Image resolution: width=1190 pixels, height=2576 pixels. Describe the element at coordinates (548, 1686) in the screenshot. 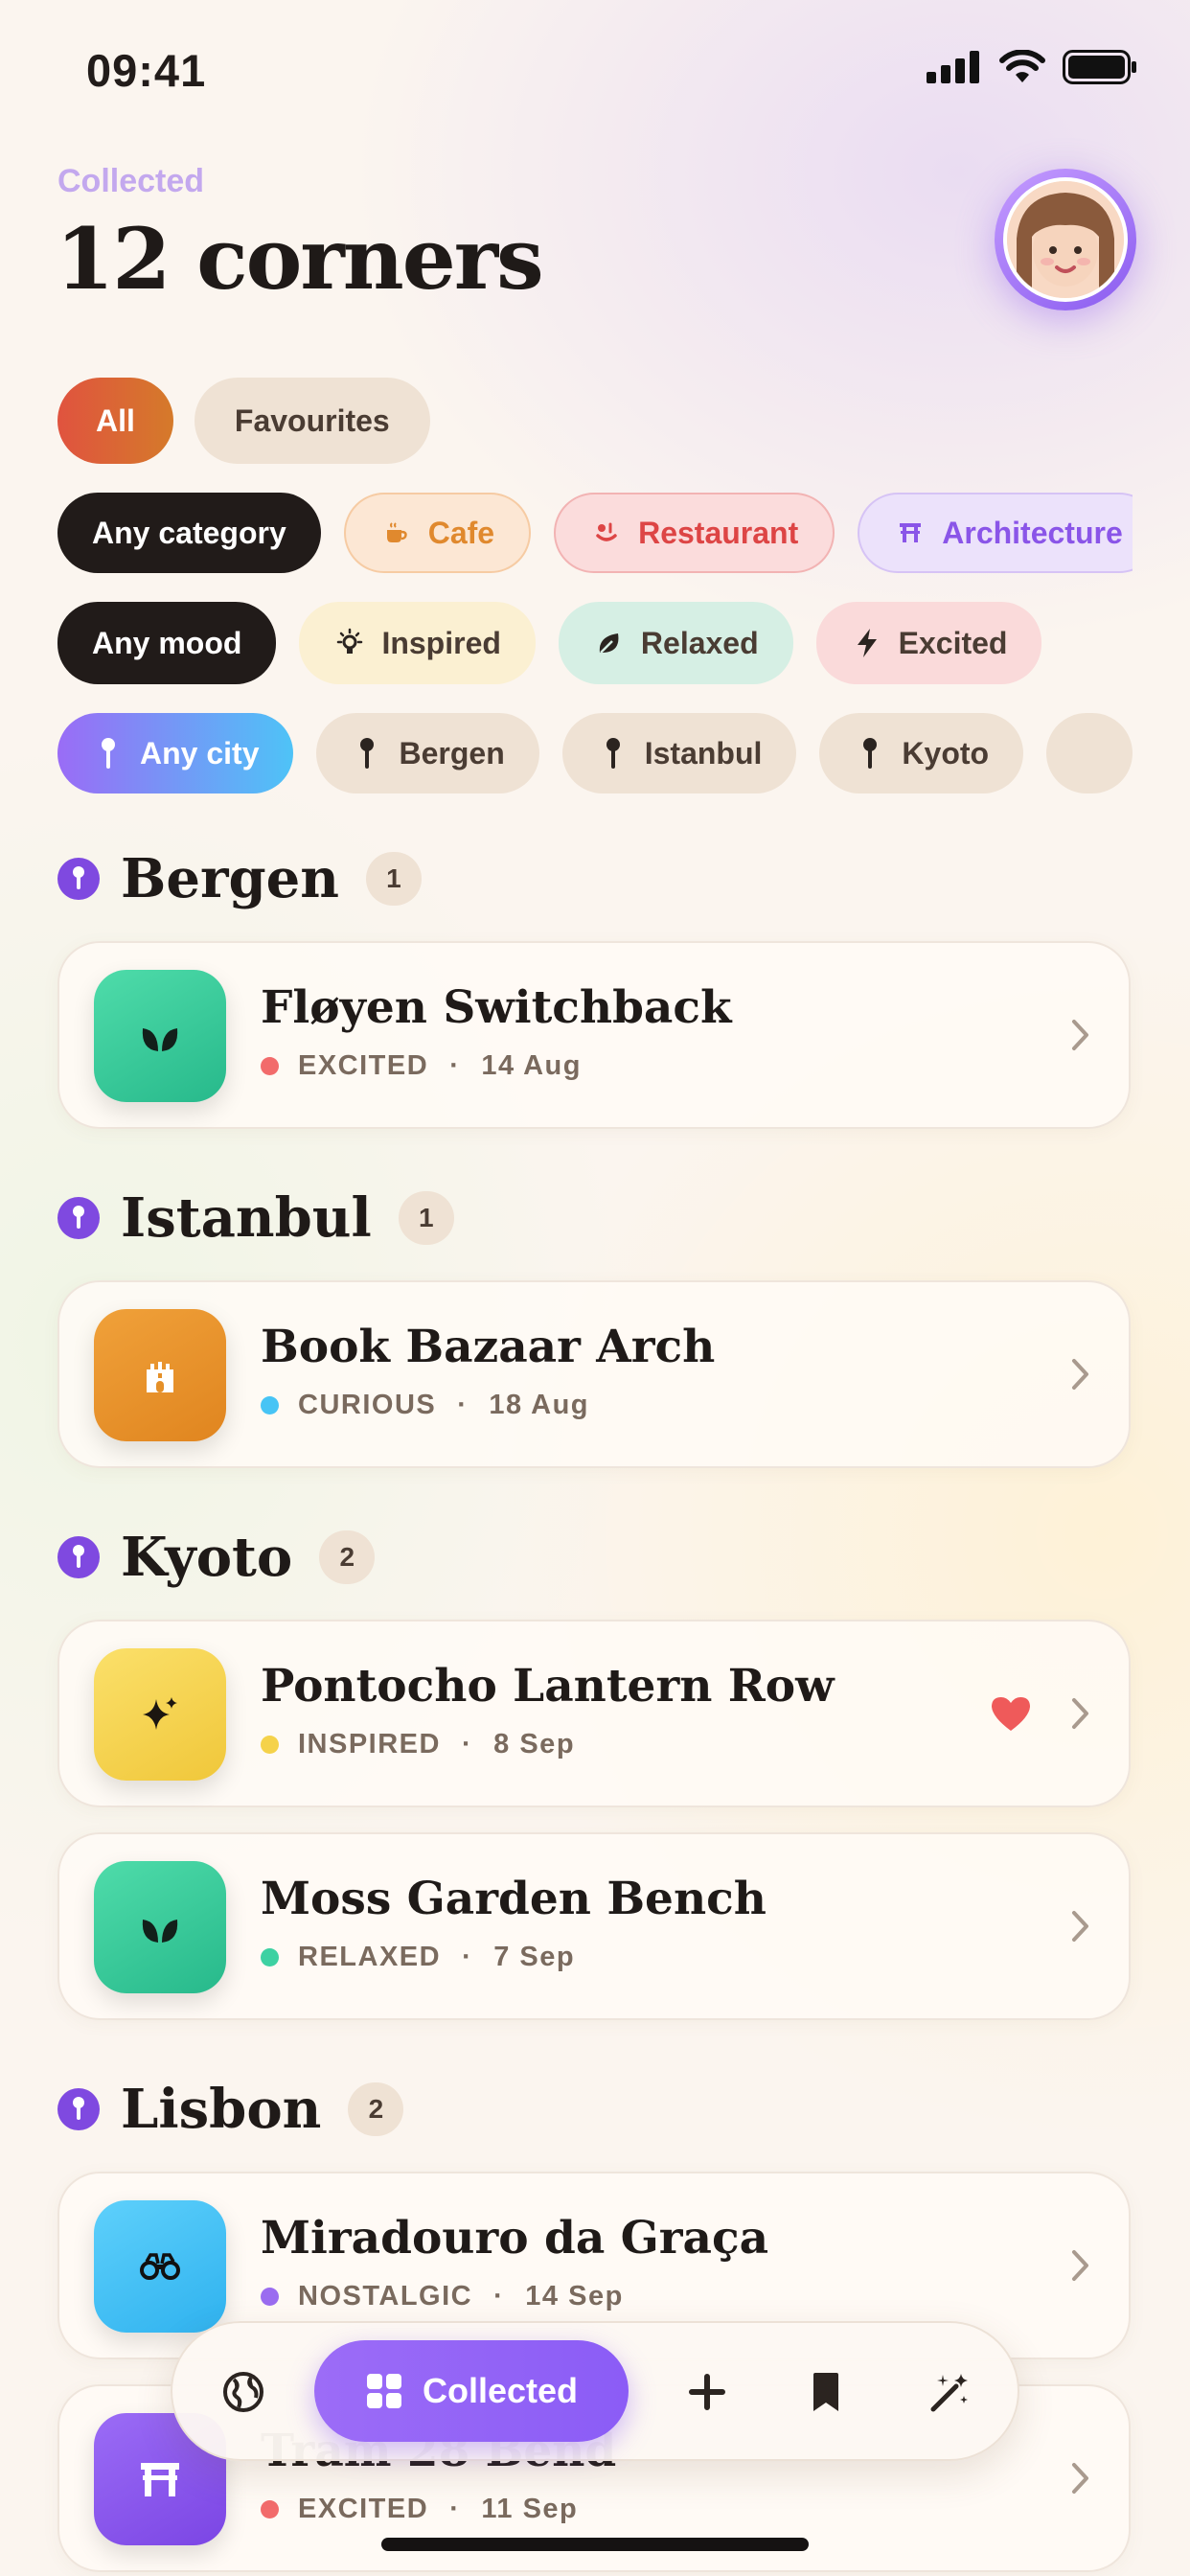

I see `corner-title: Pontocho Lantern Row` at that location.